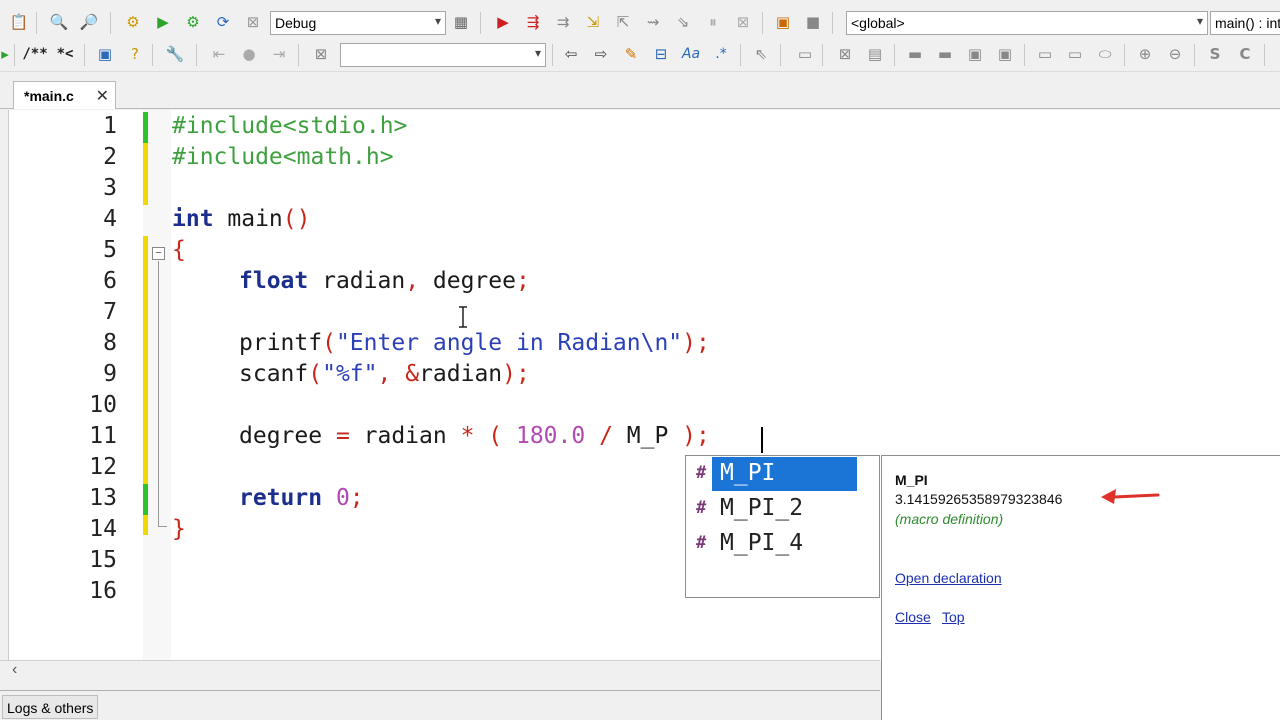  Describe the element at coordinates (623, 22) in the screenshot. I see `step-out-icon: ⇱` at that location.